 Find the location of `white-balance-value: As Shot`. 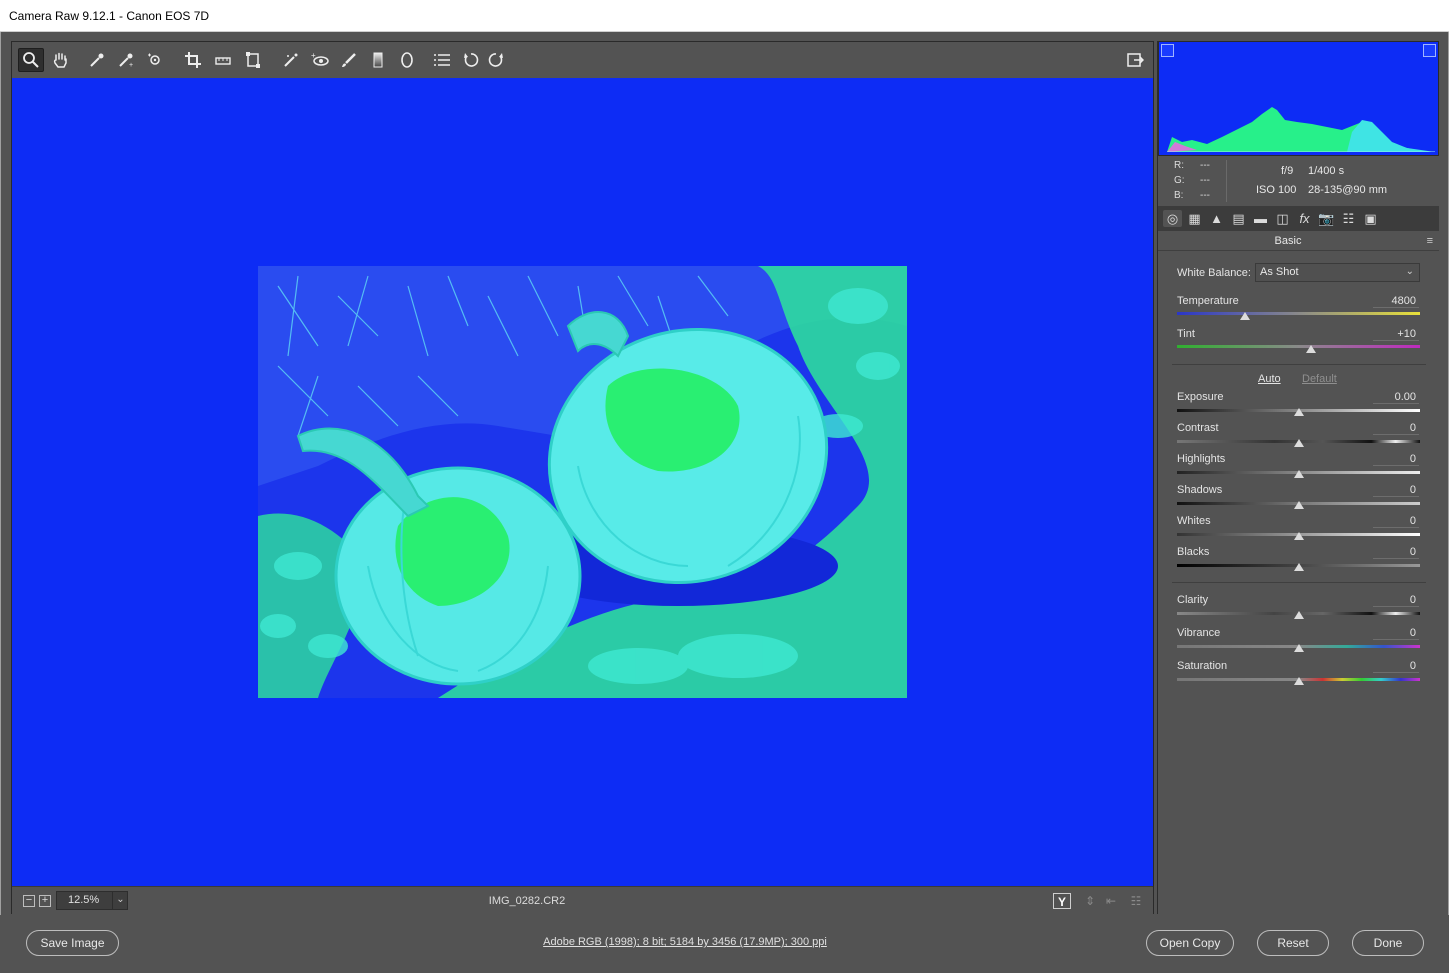

white-balance-value: As Shot is located at coordinates (1279, 272).